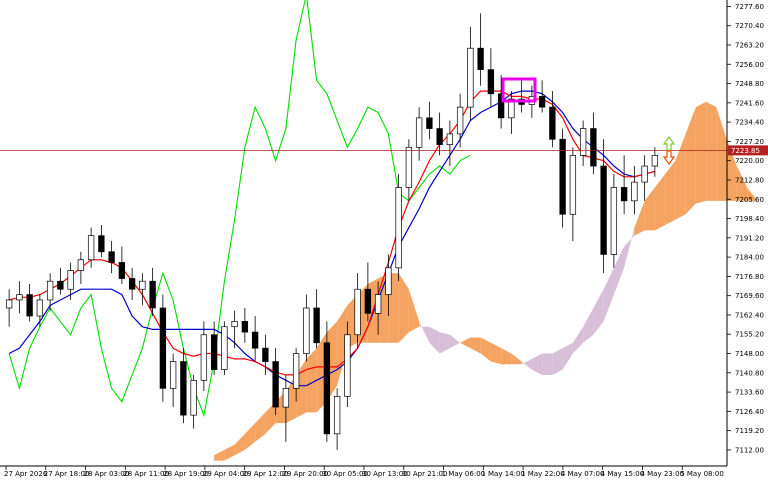  I want to click on y-tick-label: 7148.00, so click(749, 354).